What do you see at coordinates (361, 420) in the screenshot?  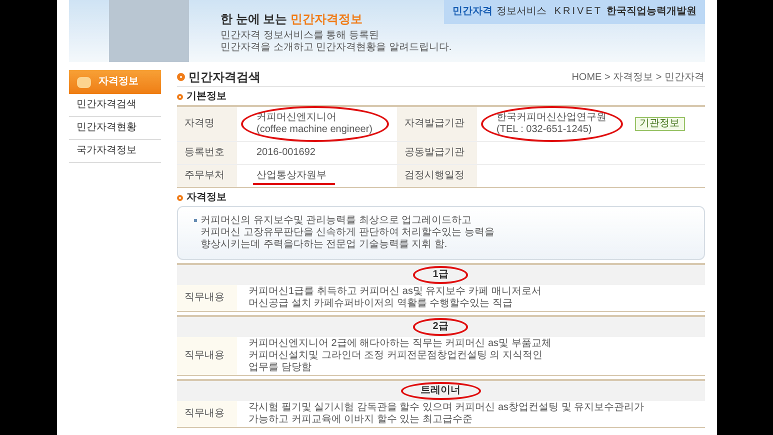 I see `duty-text: 가능하고 커피교육에 이바지 할수 있는 최고급수준` at bounding box center [361, 420].